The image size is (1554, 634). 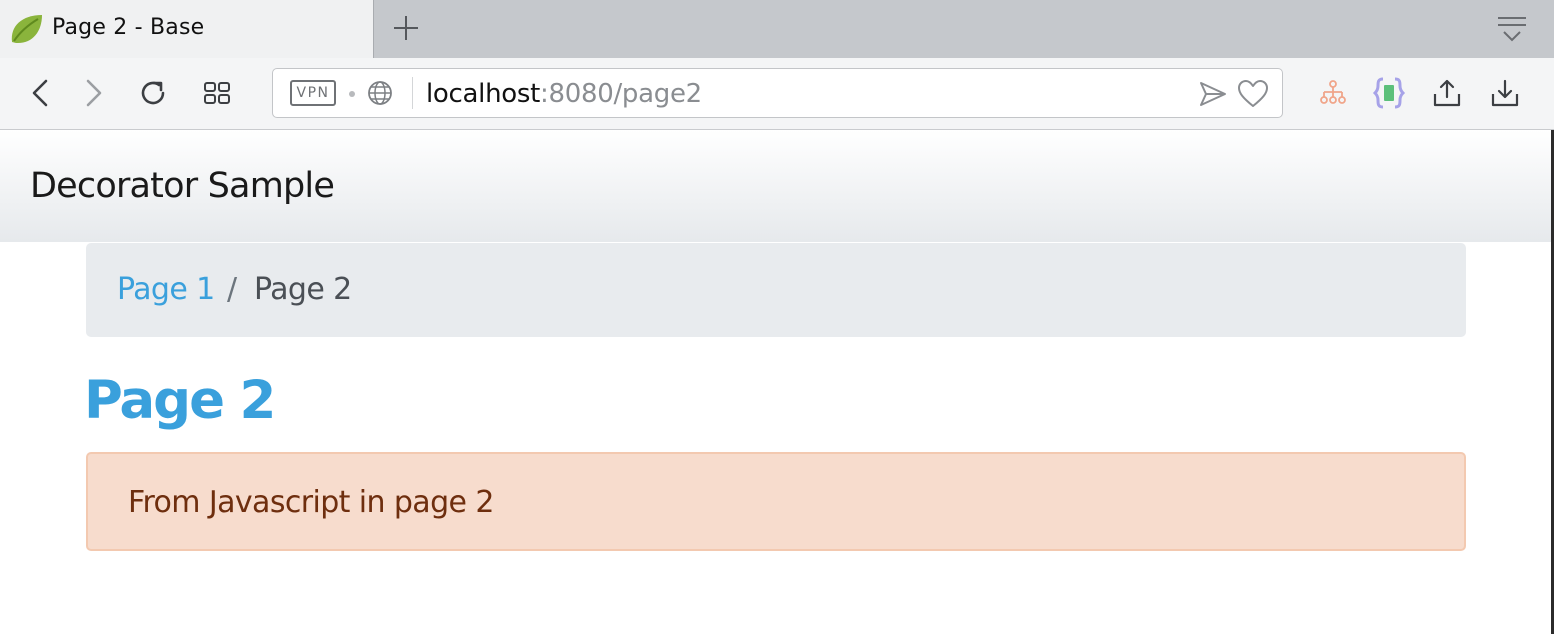 What do you see at coordinates (1447, 93) in the screenshot?
I see `share-icon` at bounding box center [1447, 93].